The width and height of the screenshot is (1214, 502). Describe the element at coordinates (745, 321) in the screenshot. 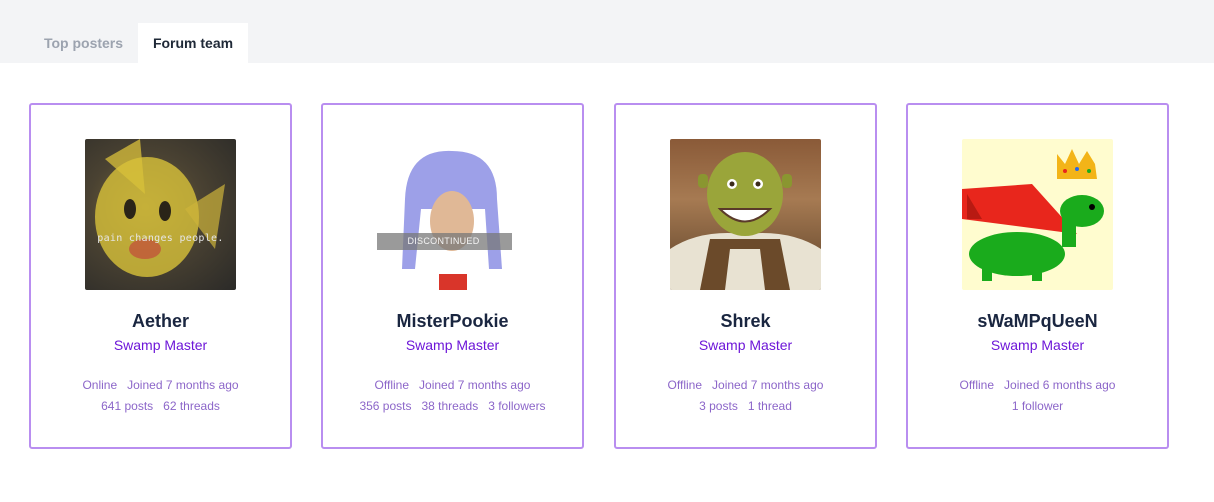

I see `member-name: Shrek` at that location.